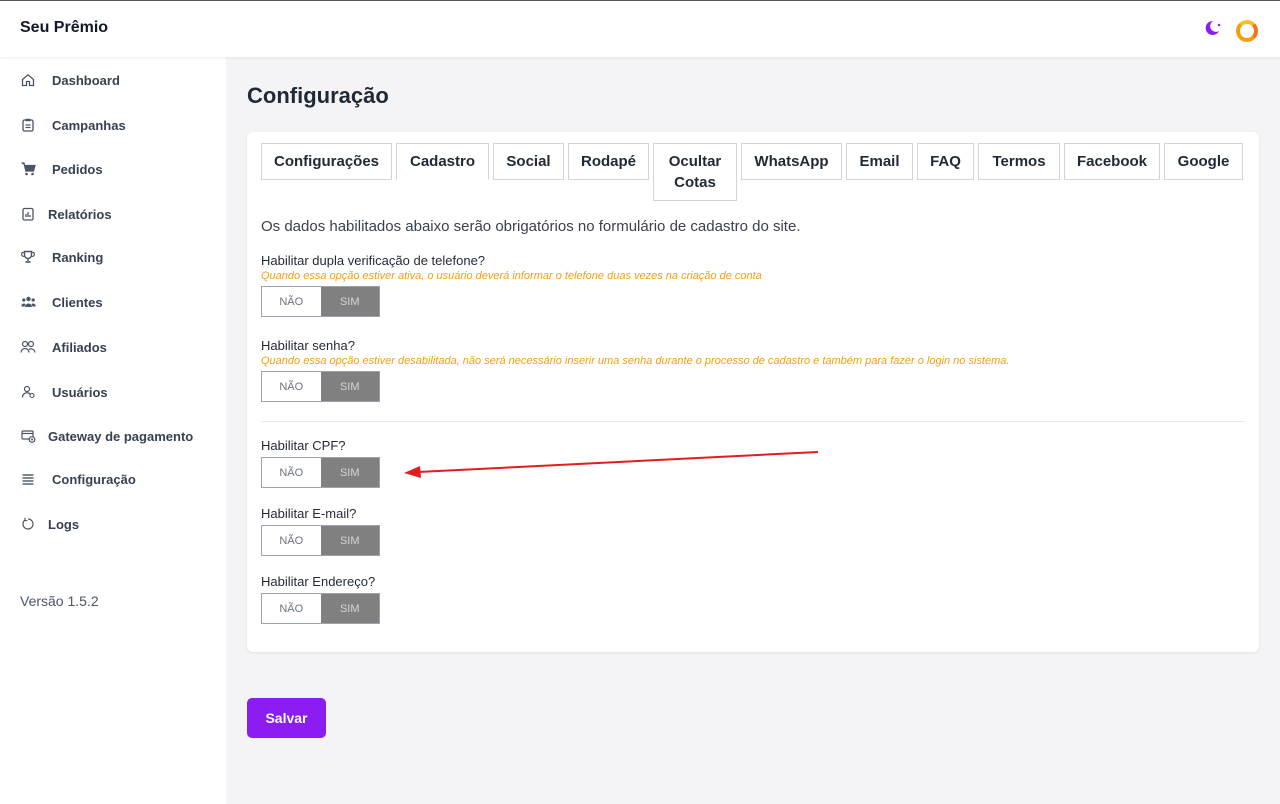 The width and height of the screenshot is (1280, 804). Describe the element at coordinates (28, 302) in the screenshot. I see `users-icon` at that location.